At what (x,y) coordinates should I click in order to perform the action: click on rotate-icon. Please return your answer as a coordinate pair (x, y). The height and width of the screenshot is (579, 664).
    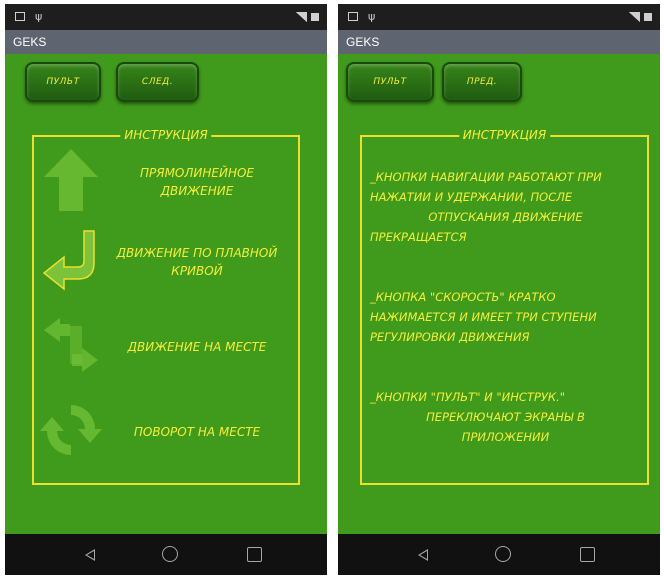
    Looking at the image, I should click on (71, 430).